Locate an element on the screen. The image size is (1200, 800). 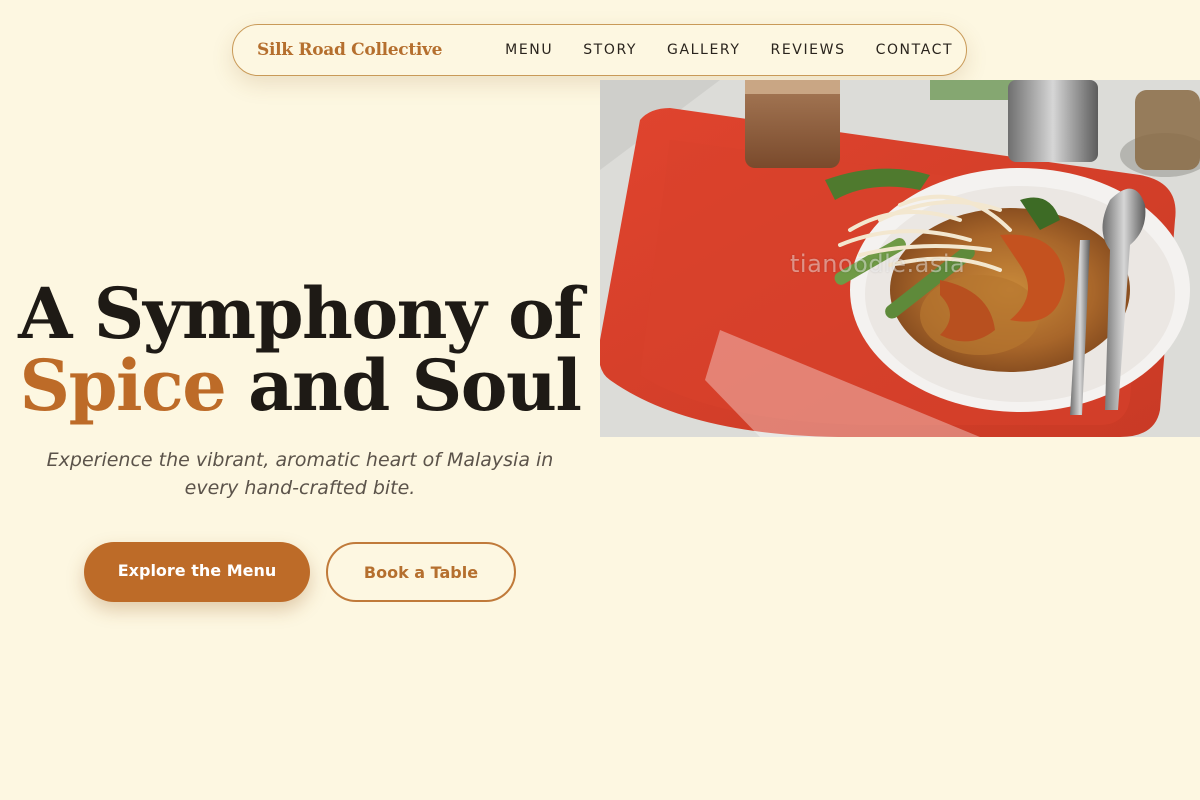
nav-link-gallery: GALLERY is located at coordinates (703, 50).